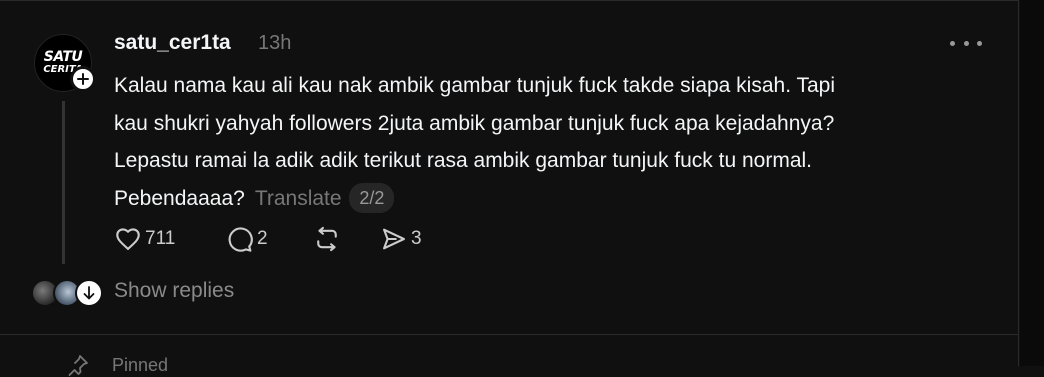 The image size is (1044, 377). Describe the element at coordinates (172, 43) in the screenshot. I see `username-link: satu_cer1ta` at that location.